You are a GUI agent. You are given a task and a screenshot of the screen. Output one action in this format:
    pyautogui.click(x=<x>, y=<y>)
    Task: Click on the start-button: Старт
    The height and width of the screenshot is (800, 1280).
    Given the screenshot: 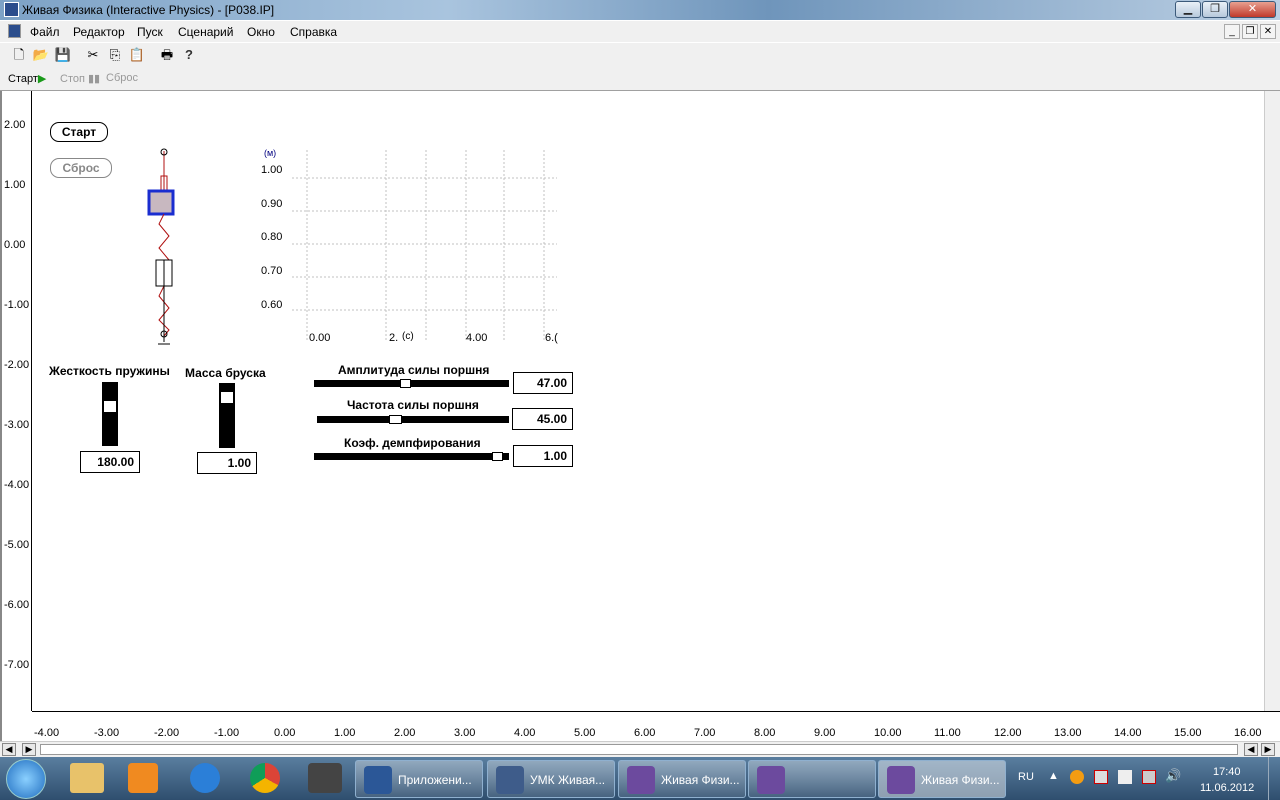 What is the action you would take?
    pyautogui.click(x=79, y=132)
    